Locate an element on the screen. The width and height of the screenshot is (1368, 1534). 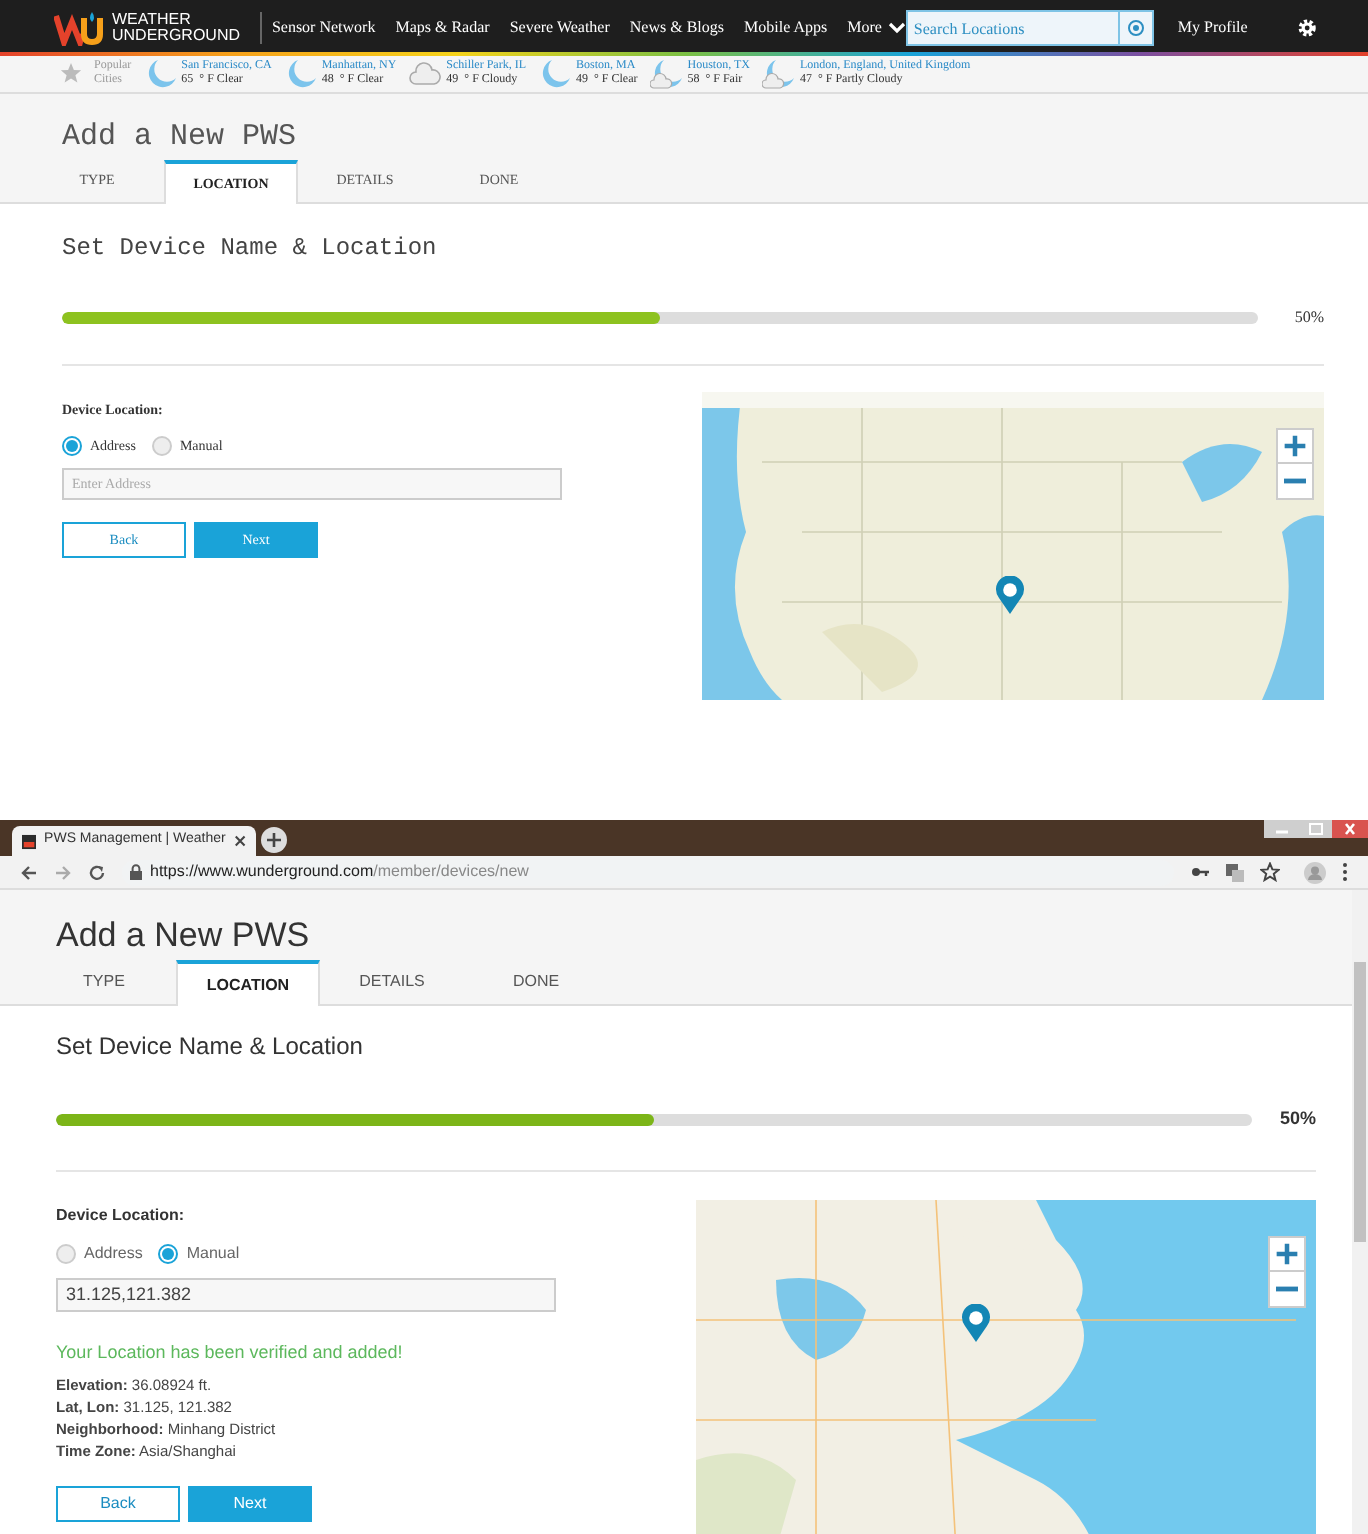
logo-text: UNDERGROUND is located at coordinates (176, 36).